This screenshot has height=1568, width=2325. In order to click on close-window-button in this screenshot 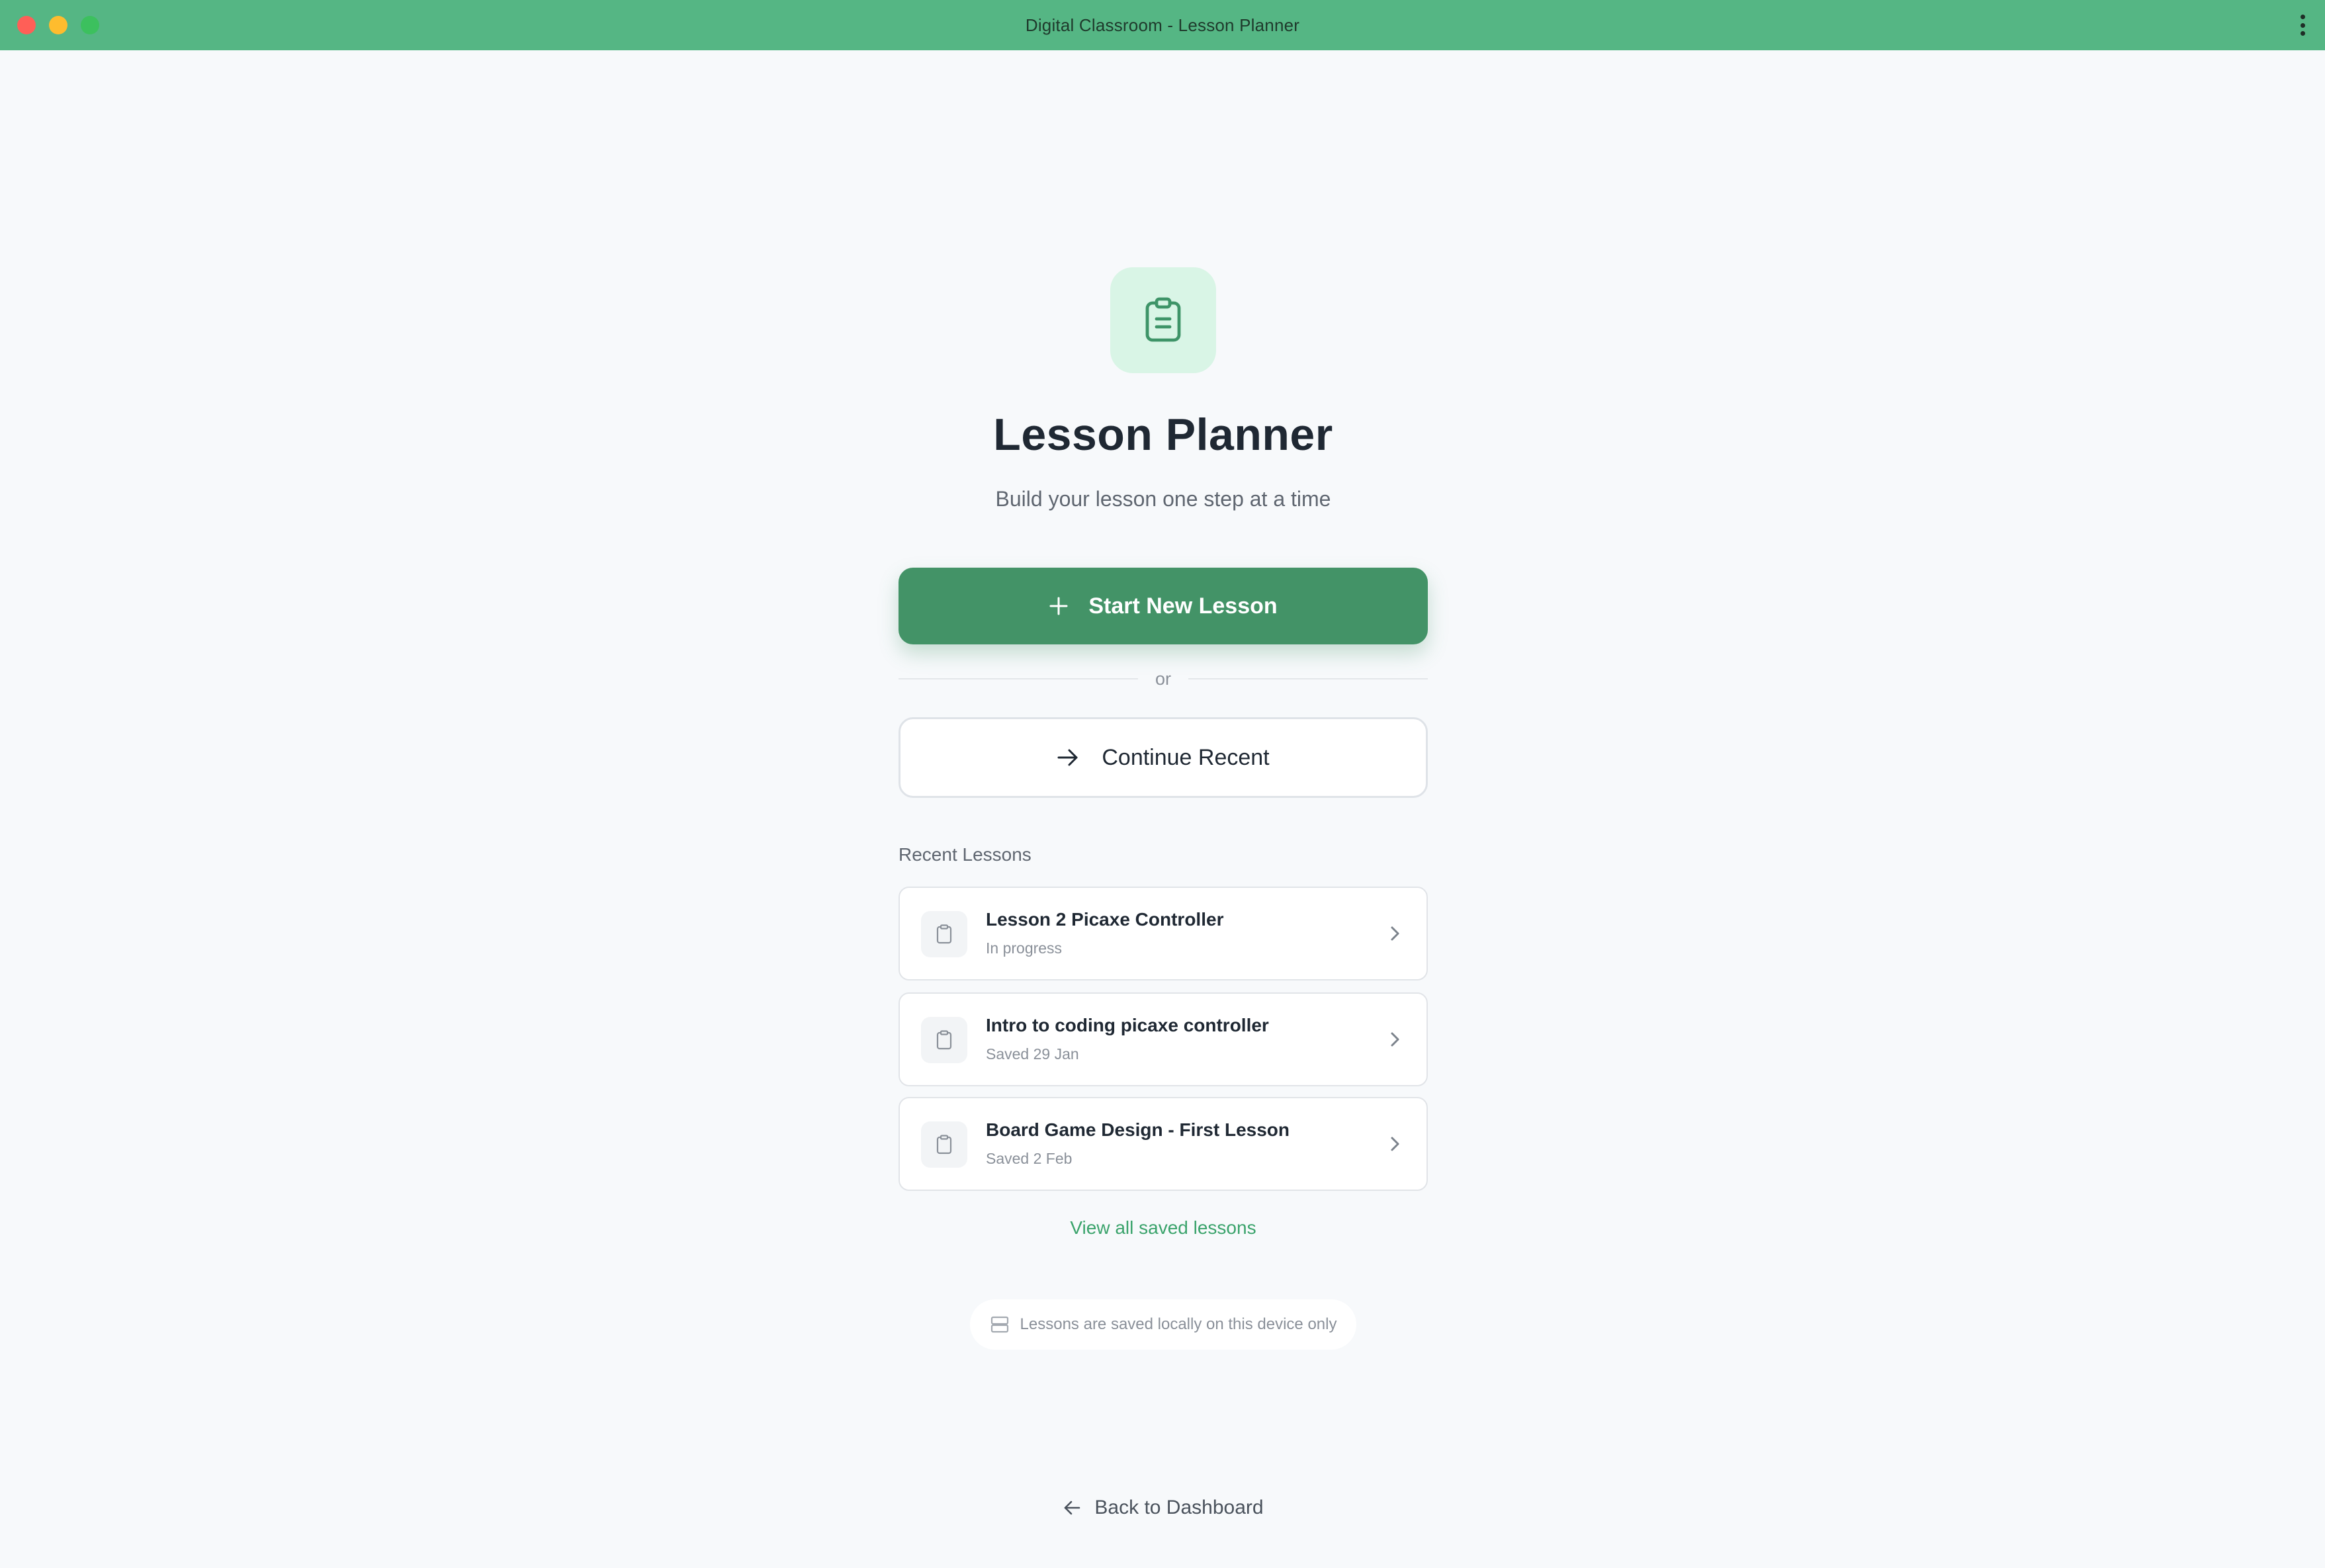, I will do `click(27, 25)`.